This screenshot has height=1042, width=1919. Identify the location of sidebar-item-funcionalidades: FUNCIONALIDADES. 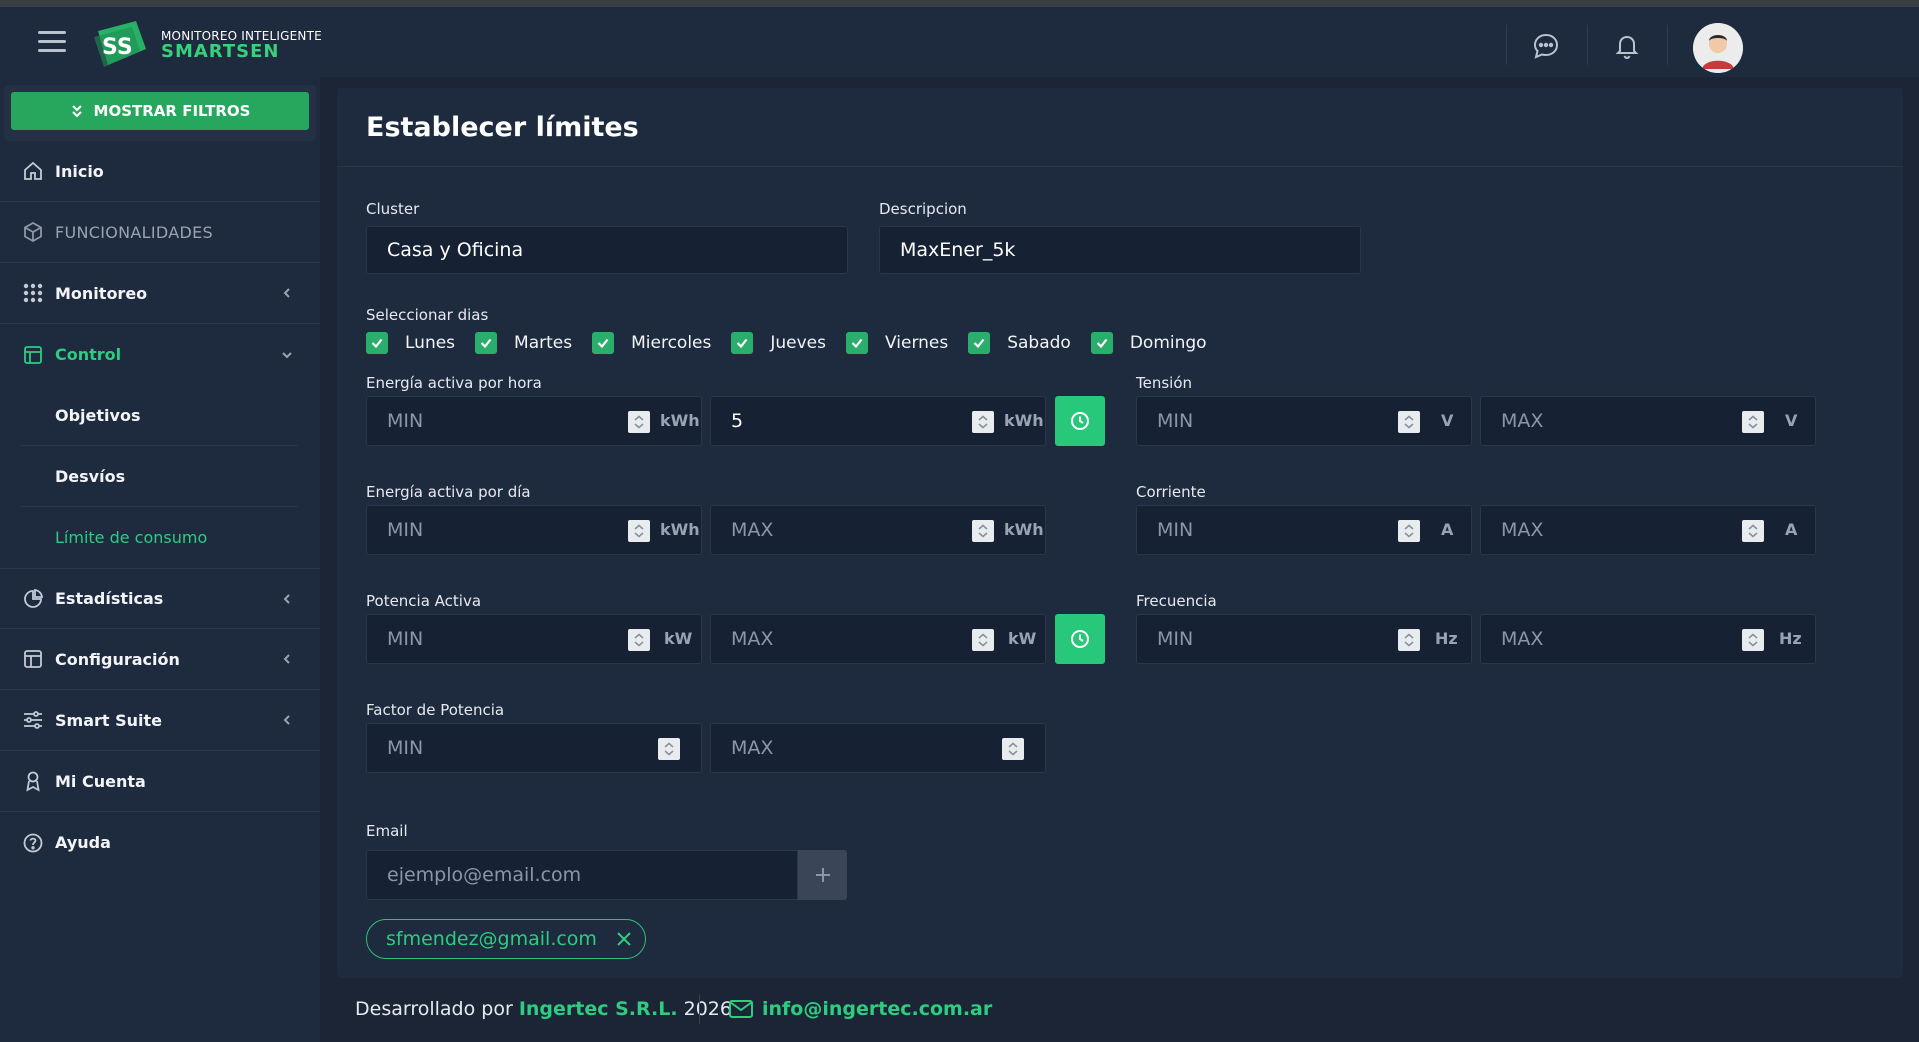
(160, 232).